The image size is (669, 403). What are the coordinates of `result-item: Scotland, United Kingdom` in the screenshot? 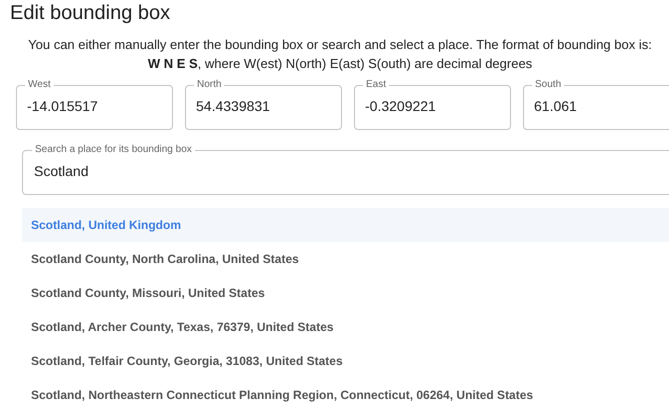 It's located at (345, 225).